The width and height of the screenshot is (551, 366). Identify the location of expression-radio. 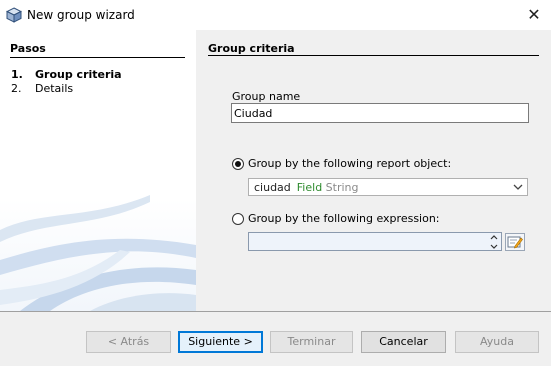
(238, 219).